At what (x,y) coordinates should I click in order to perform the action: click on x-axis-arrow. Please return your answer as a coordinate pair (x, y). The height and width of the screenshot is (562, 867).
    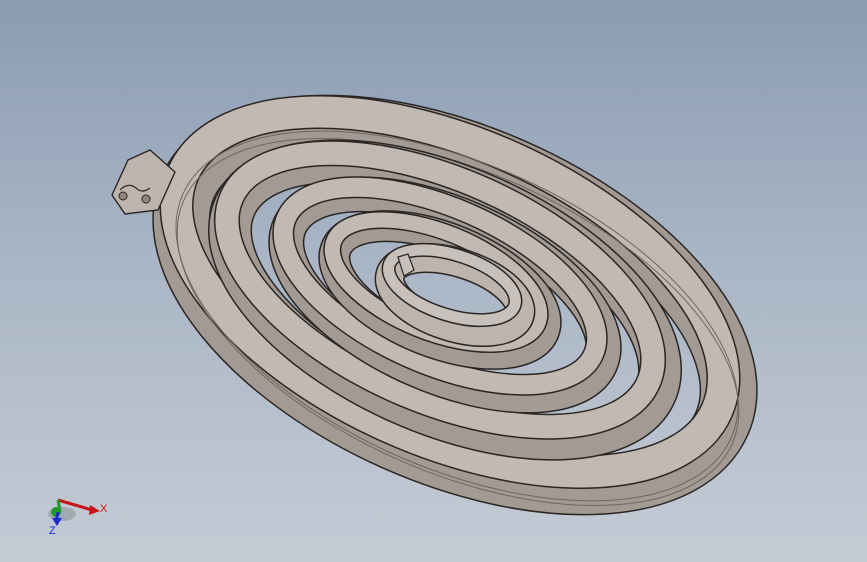
    Looking at the image, I should click on (94, 510).